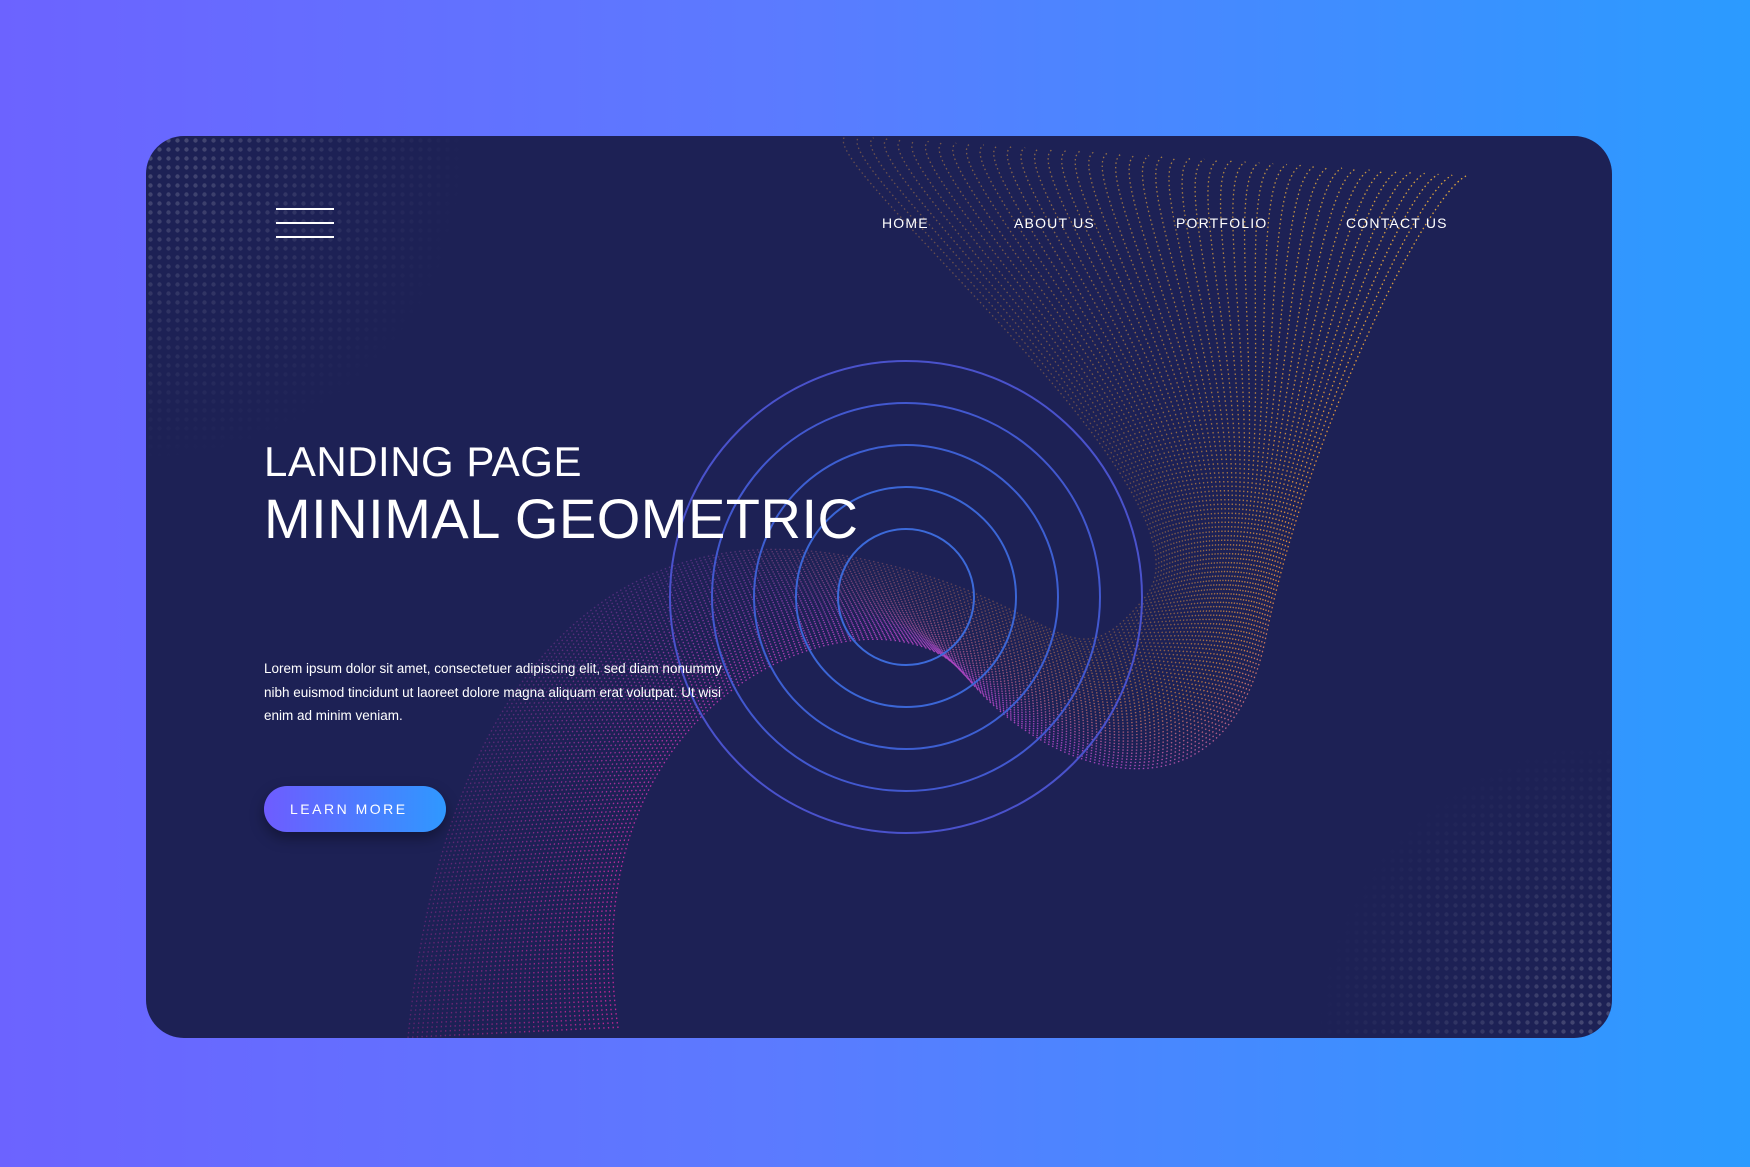 This screenshot has height=1167, width=1750. Describe the element at coordinates (1221, 223) in the screenshot. I see `nav-item-portfolio: PORTFOLIO` at that location.